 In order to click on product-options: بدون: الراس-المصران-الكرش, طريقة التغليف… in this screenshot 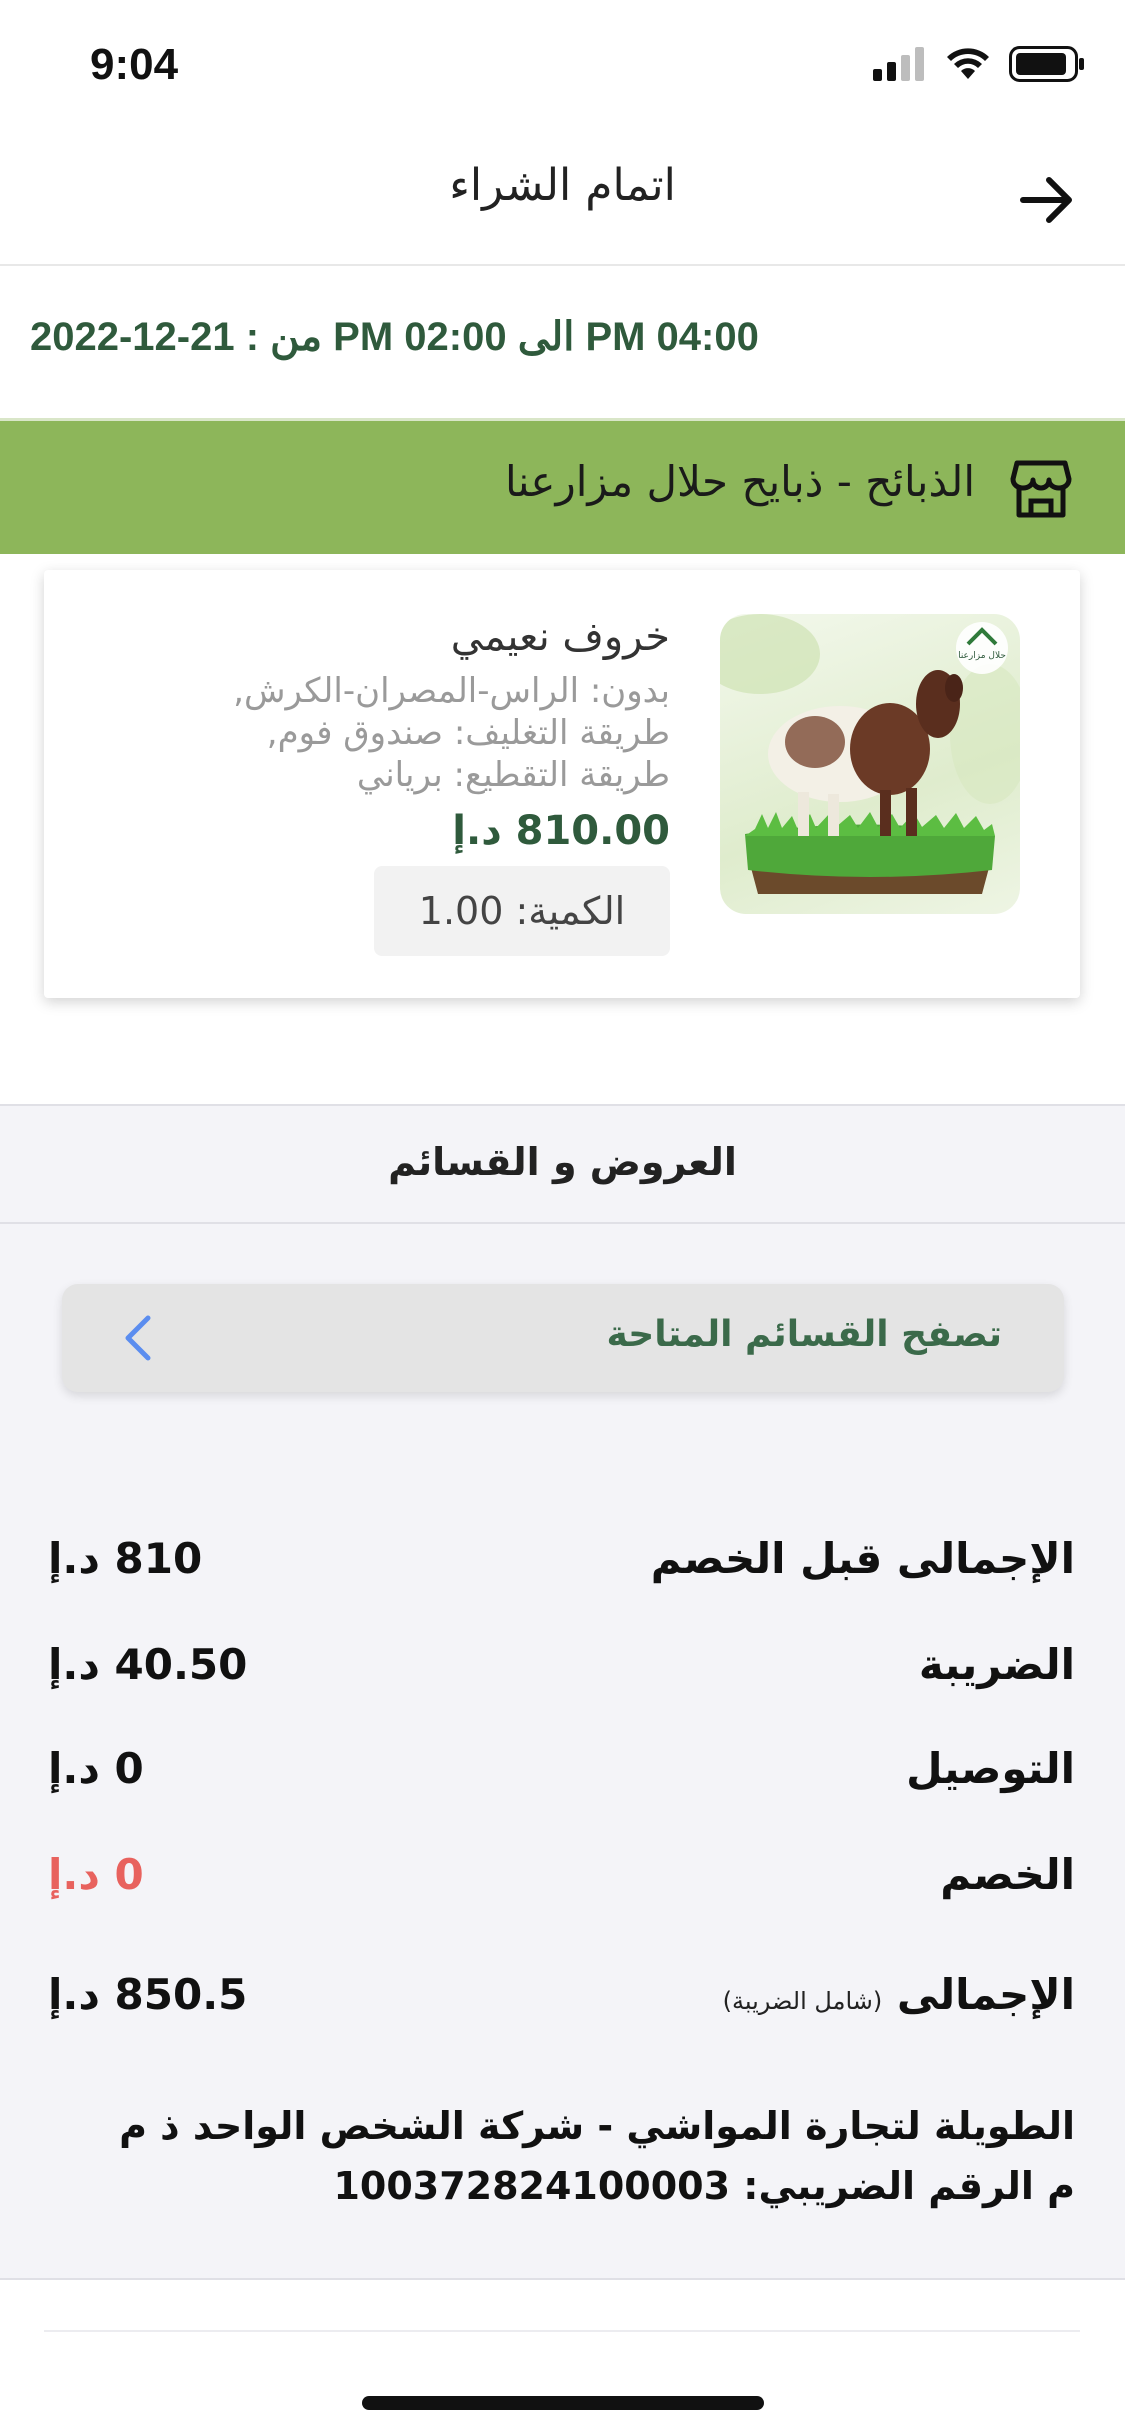, I will do `click(390, 733)`.